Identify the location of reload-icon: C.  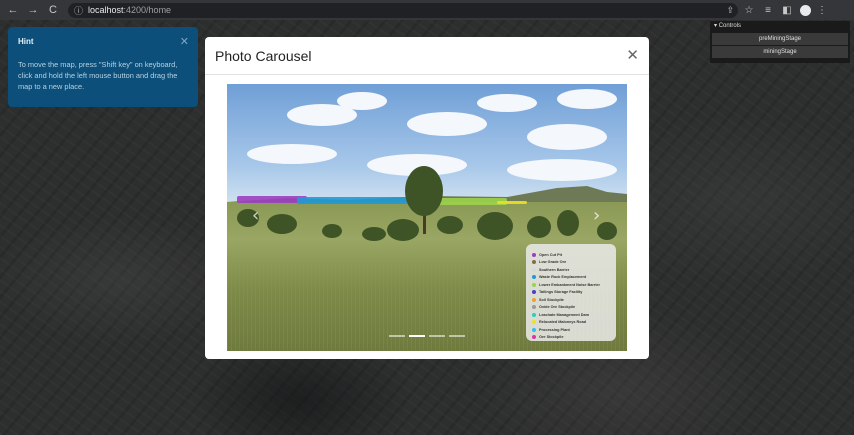
(53, 10).